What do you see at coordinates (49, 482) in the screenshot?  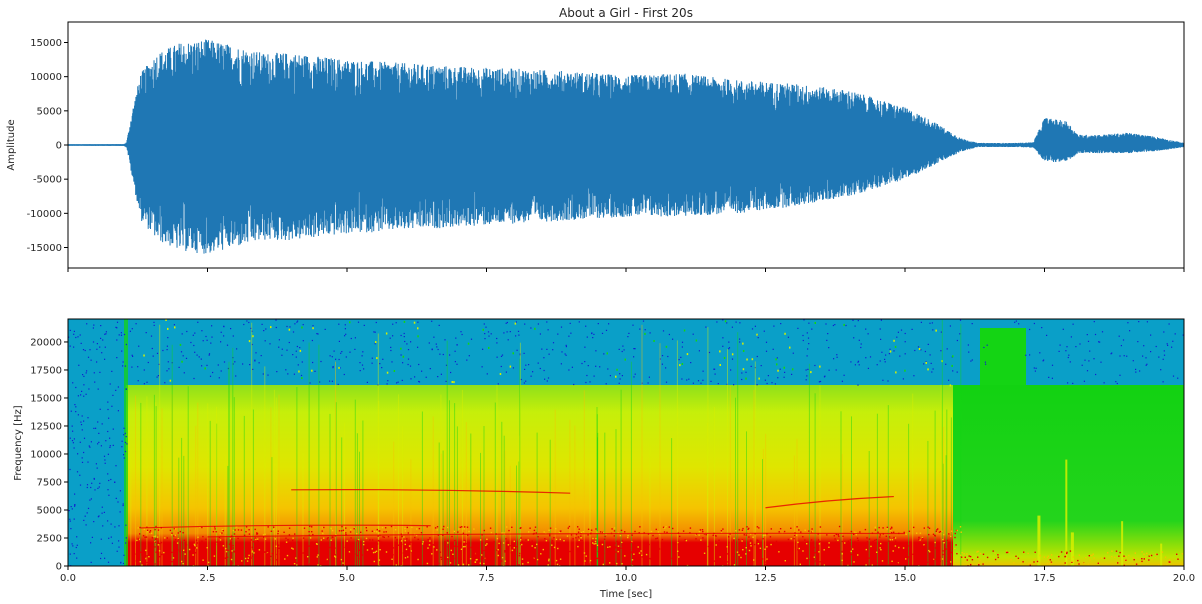 I see `spectrogram-y-tick-label: 7500` at bounding box center [49, 482].